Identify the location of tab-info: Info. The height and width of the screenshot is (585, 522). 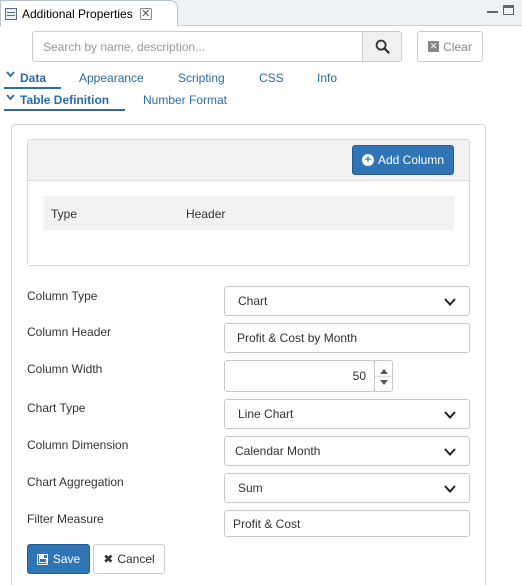
(327, 78).